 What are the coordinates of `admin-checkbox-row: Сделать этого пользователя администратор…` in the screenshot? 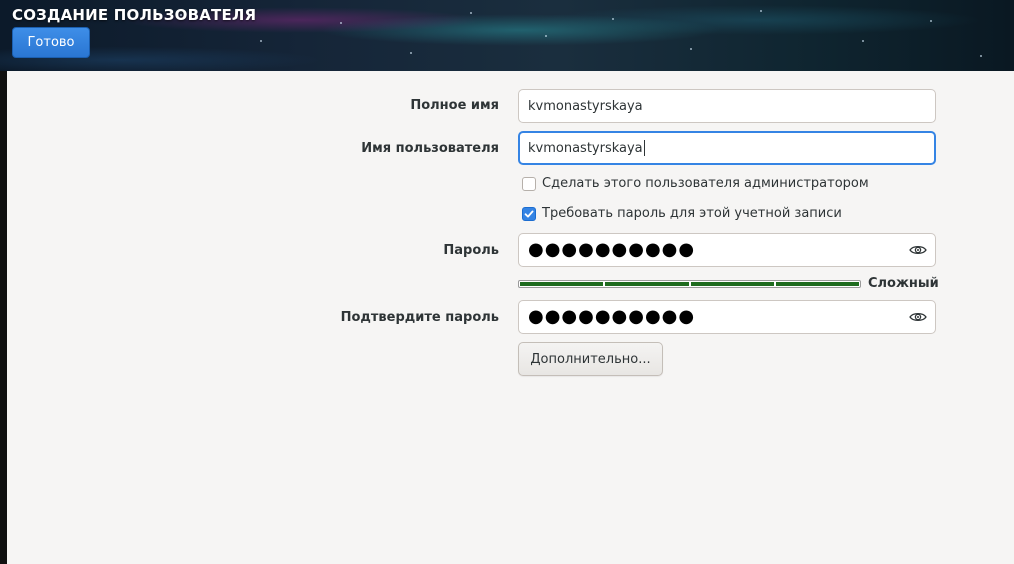 It's located at (695, 183).